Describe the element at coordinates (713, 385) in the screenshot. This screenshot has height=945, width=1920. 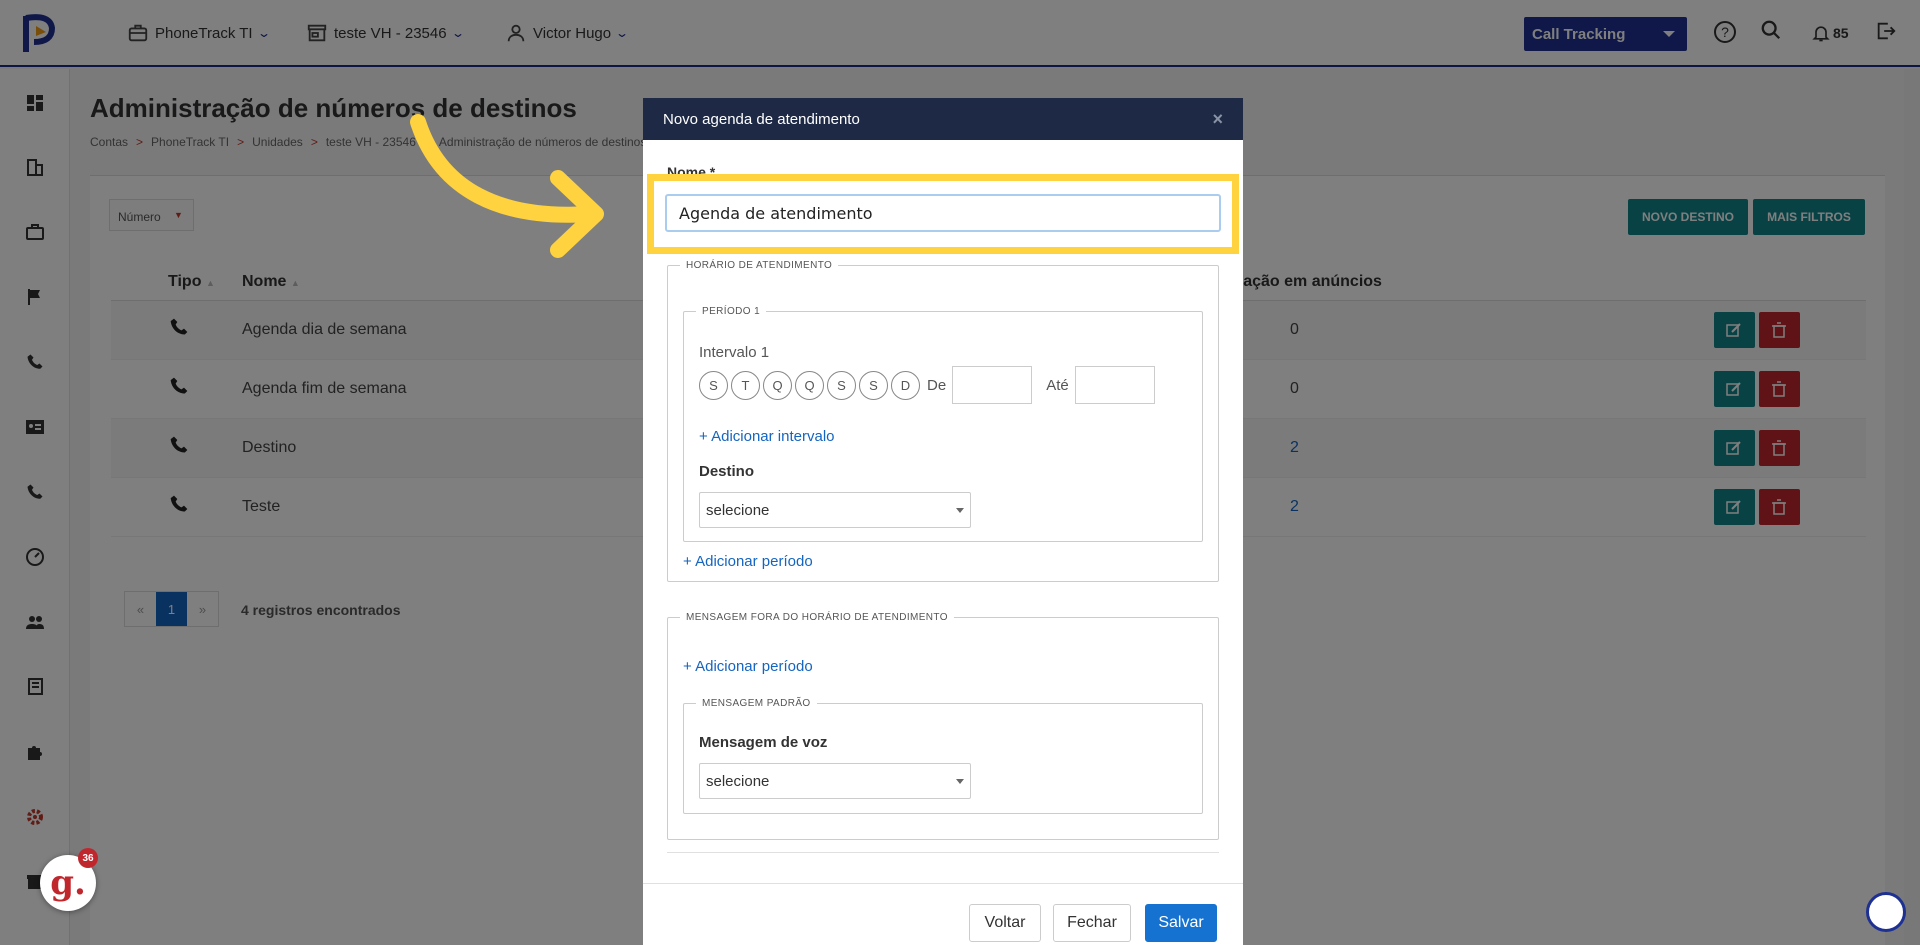
I see `day-toggle-s: S` at that location.